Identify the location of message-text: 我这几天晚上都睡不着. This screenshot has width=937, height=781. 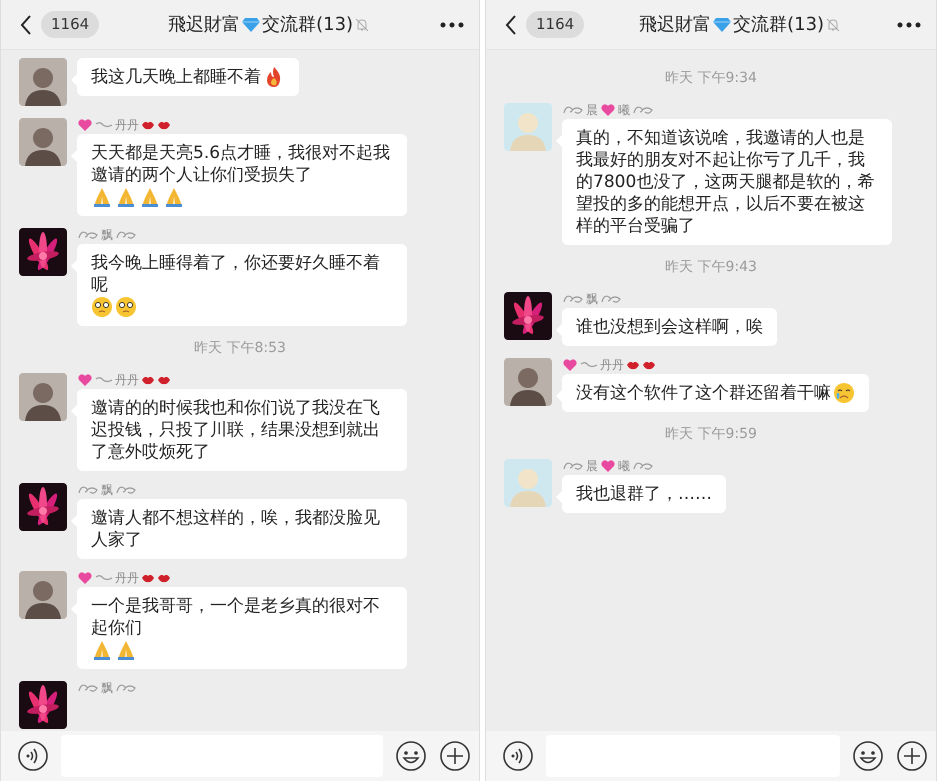
(176, 77).